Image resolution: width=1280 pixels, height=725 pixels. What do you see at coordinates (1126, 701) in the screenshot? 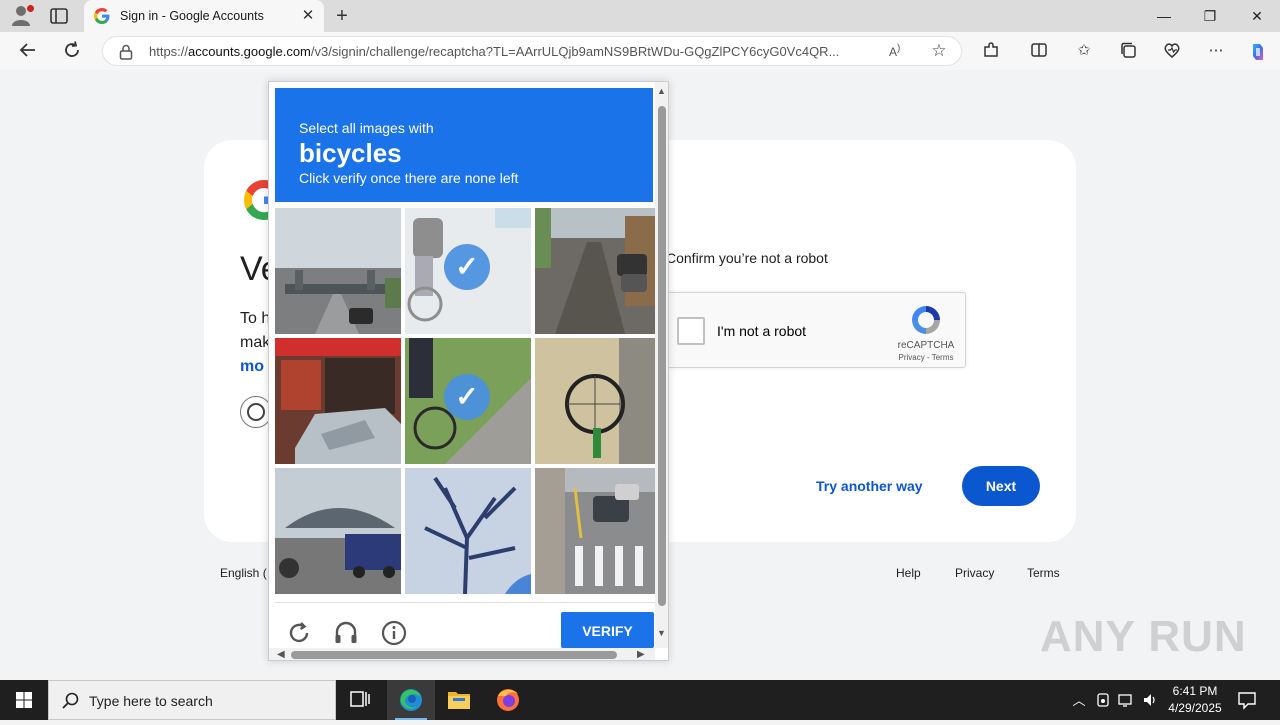
I see `network-icon` at bounding box center [1126, 701].